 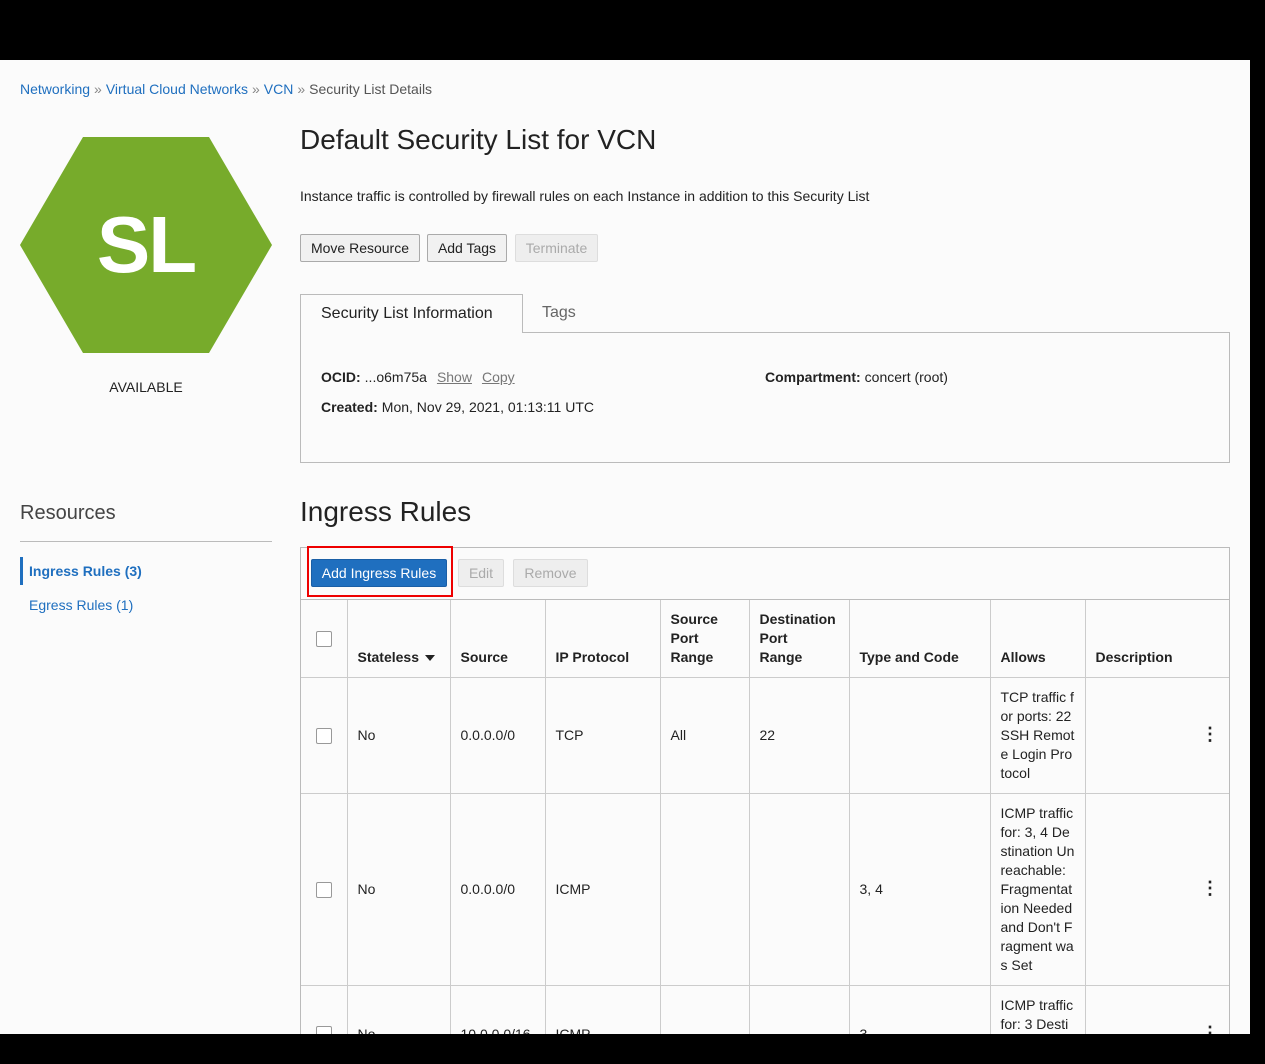 I want to click on resource-link-ingress-rules: Ingress Rules (3), so click(x=147, y=571).